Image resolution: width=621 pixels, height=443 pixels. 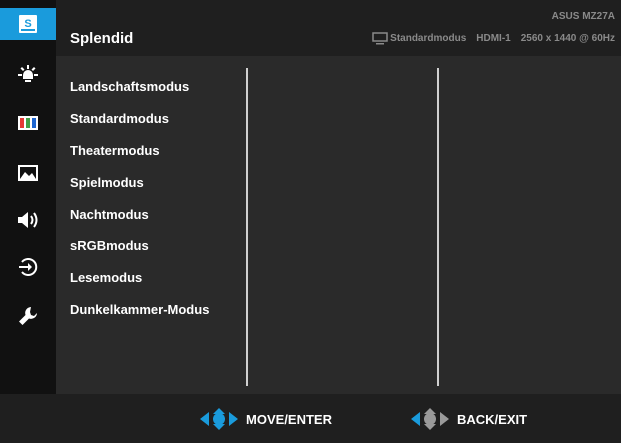 I want to click on status-resolution: 2560 x 1440 @ 60Hz, so click(x=567, y=38).